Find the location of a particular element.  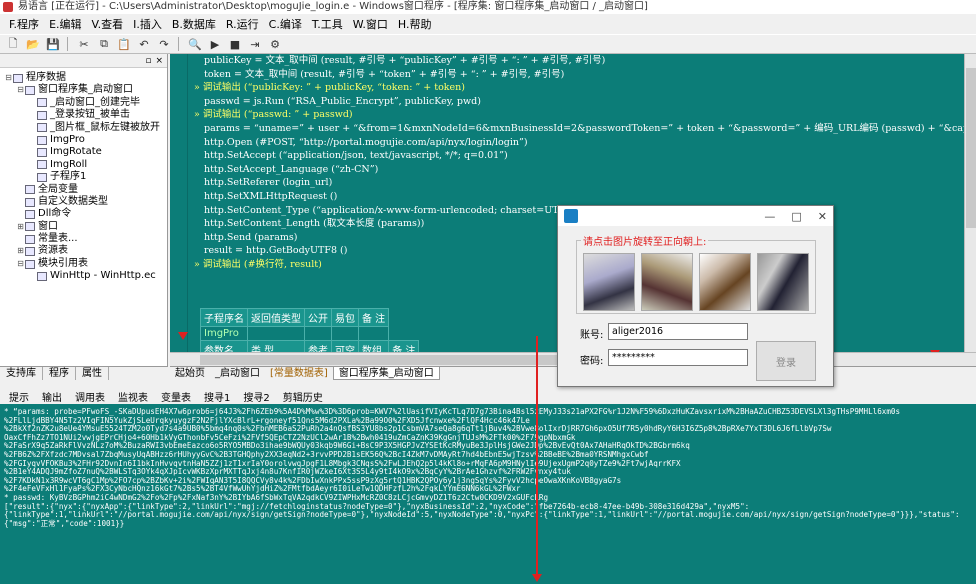

tree-node: 全局变量 is located at coordinates (83, 190).